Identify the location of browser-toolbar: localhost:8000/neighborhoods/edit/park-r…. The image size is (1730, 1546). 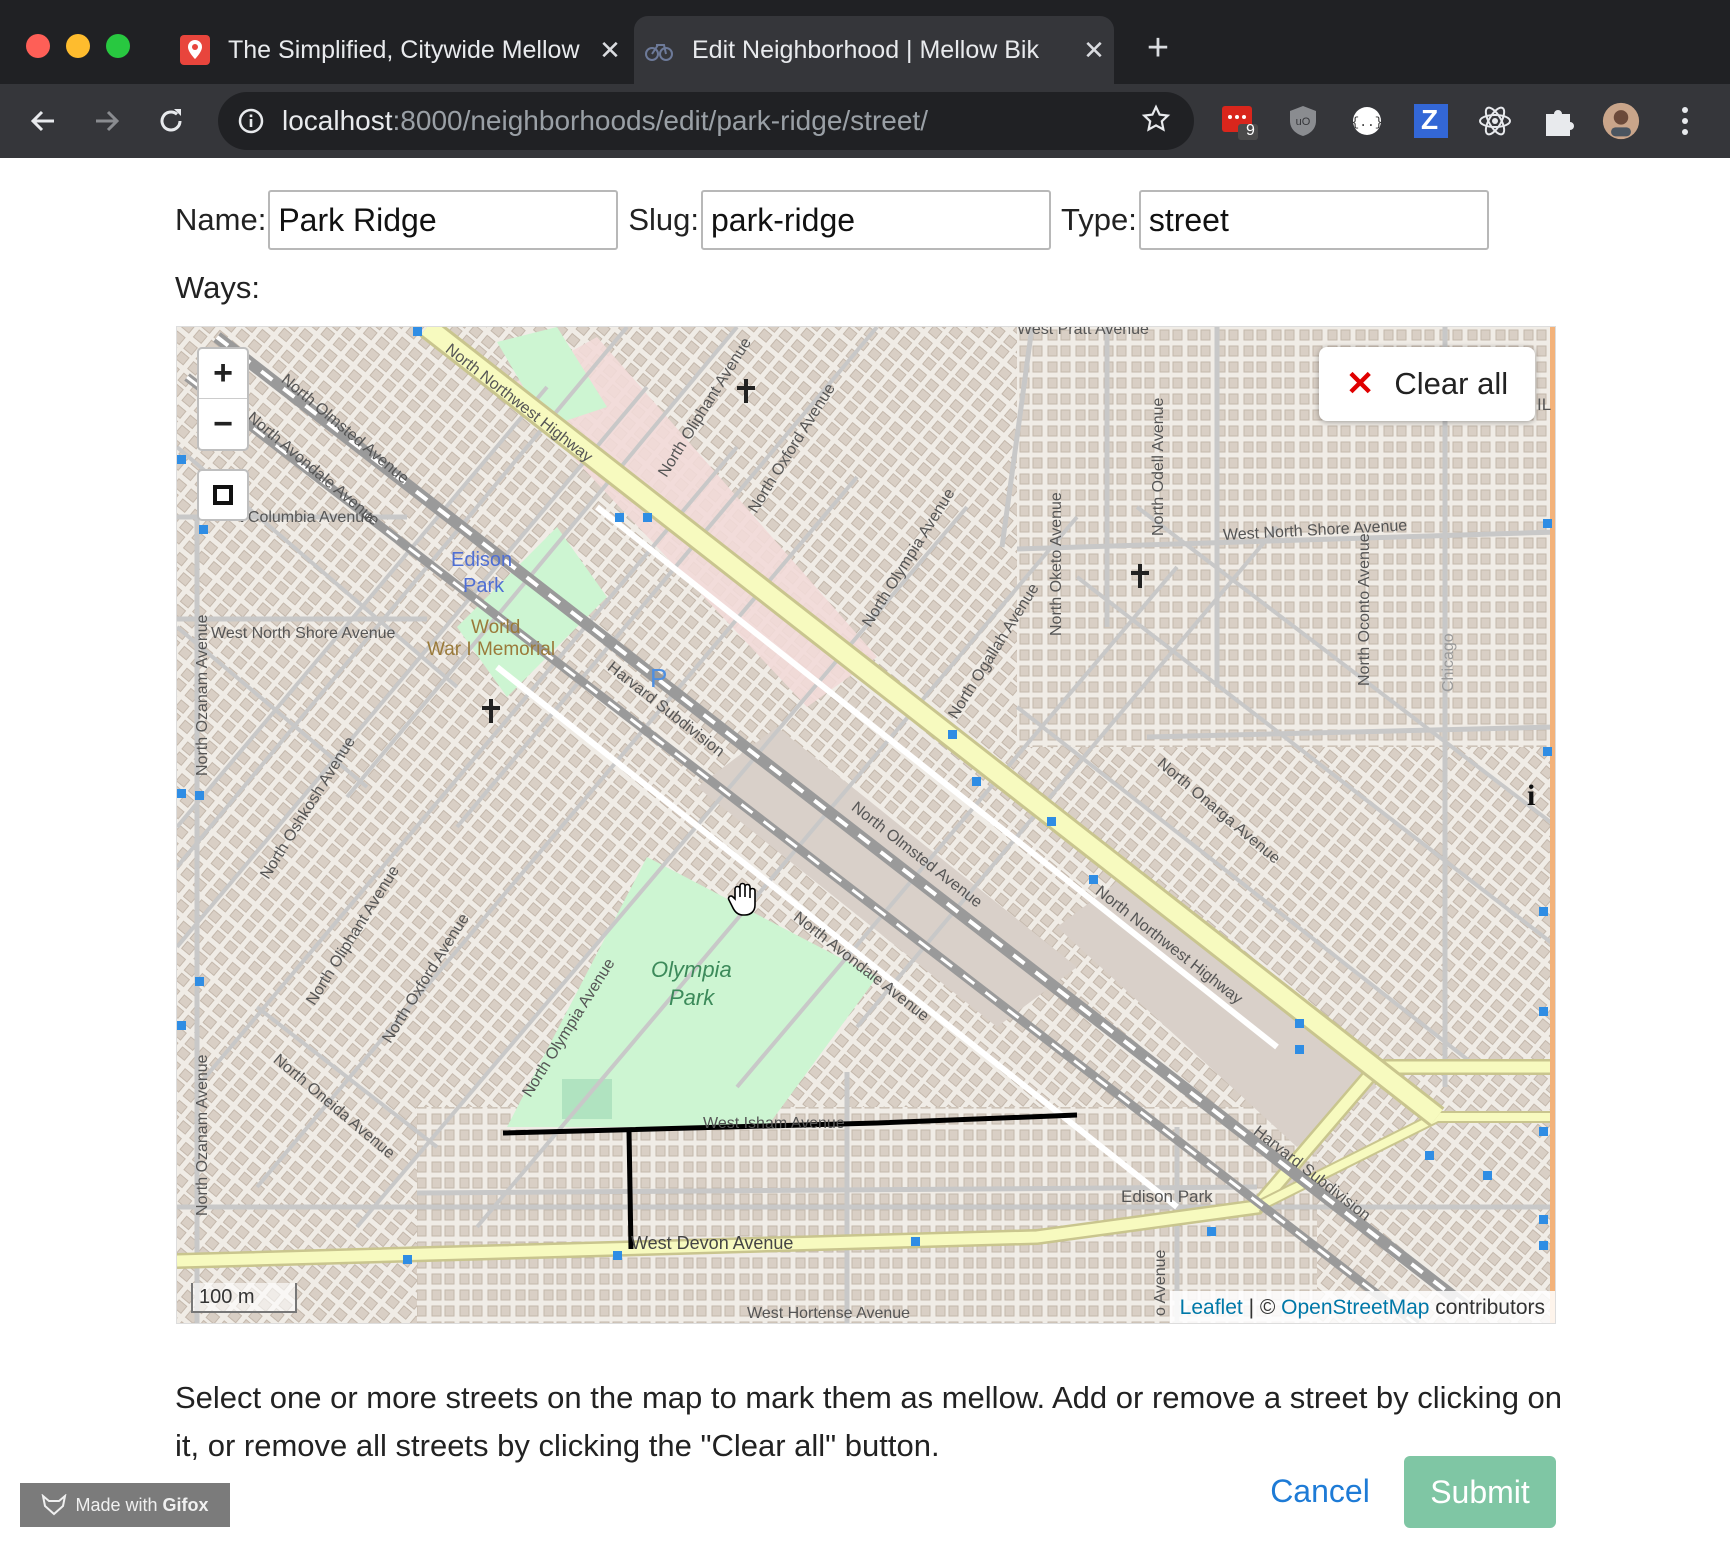
(865, 121).